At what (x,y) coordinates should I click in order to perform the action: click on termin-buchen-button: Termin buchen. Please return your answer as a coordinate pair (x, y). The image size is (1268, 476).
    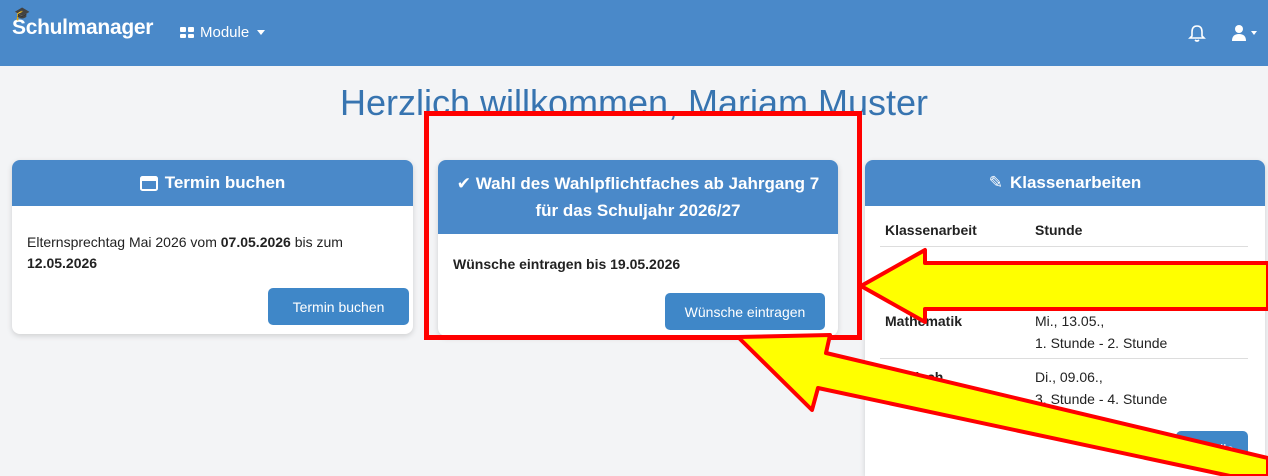
    Looking at the image, I should click on (338, 306).